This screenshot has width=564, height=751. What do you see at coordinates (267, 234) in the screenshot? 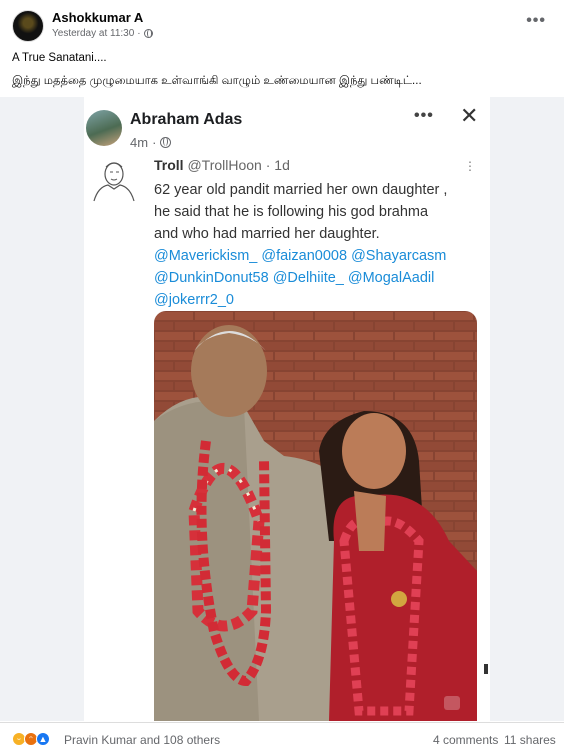
I see `tweet-text-line: and who had married her daughter.` at bounding box center [267, 234].